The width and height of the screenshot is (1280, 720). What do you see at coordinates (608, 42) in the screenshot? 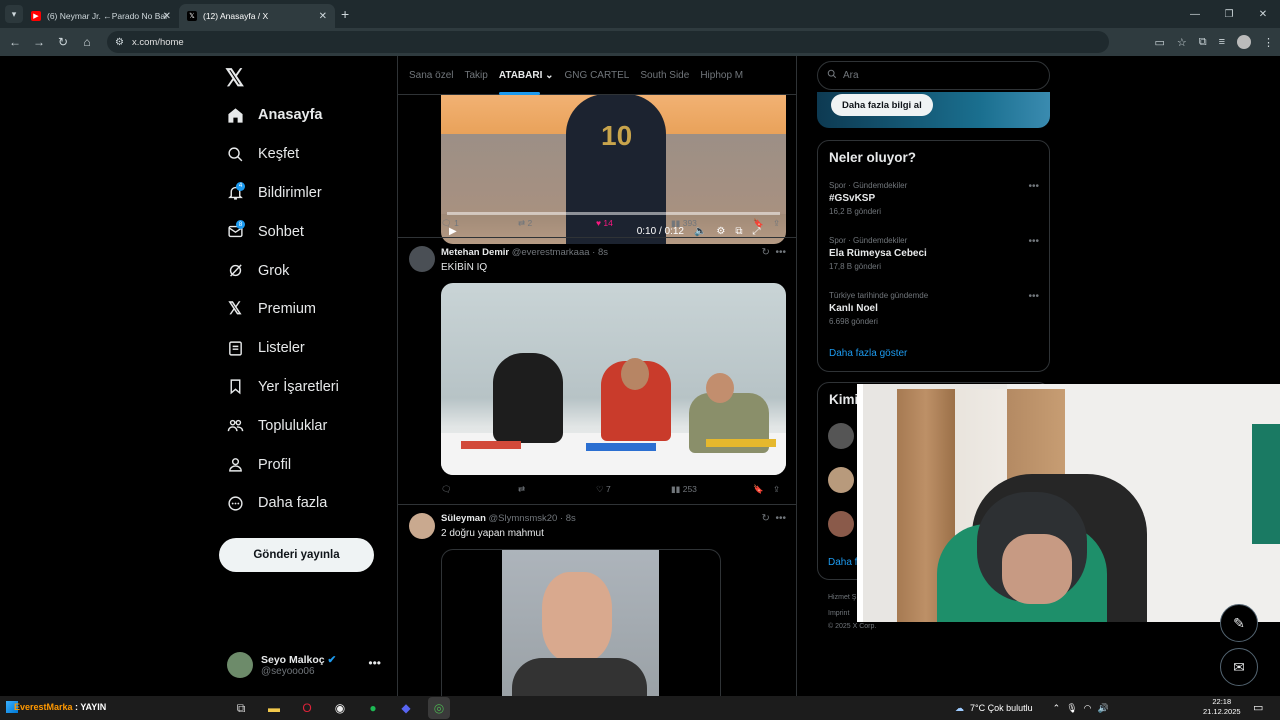
I see `url-field: ⚙ x.com/home` at bounding box center [608, 42].